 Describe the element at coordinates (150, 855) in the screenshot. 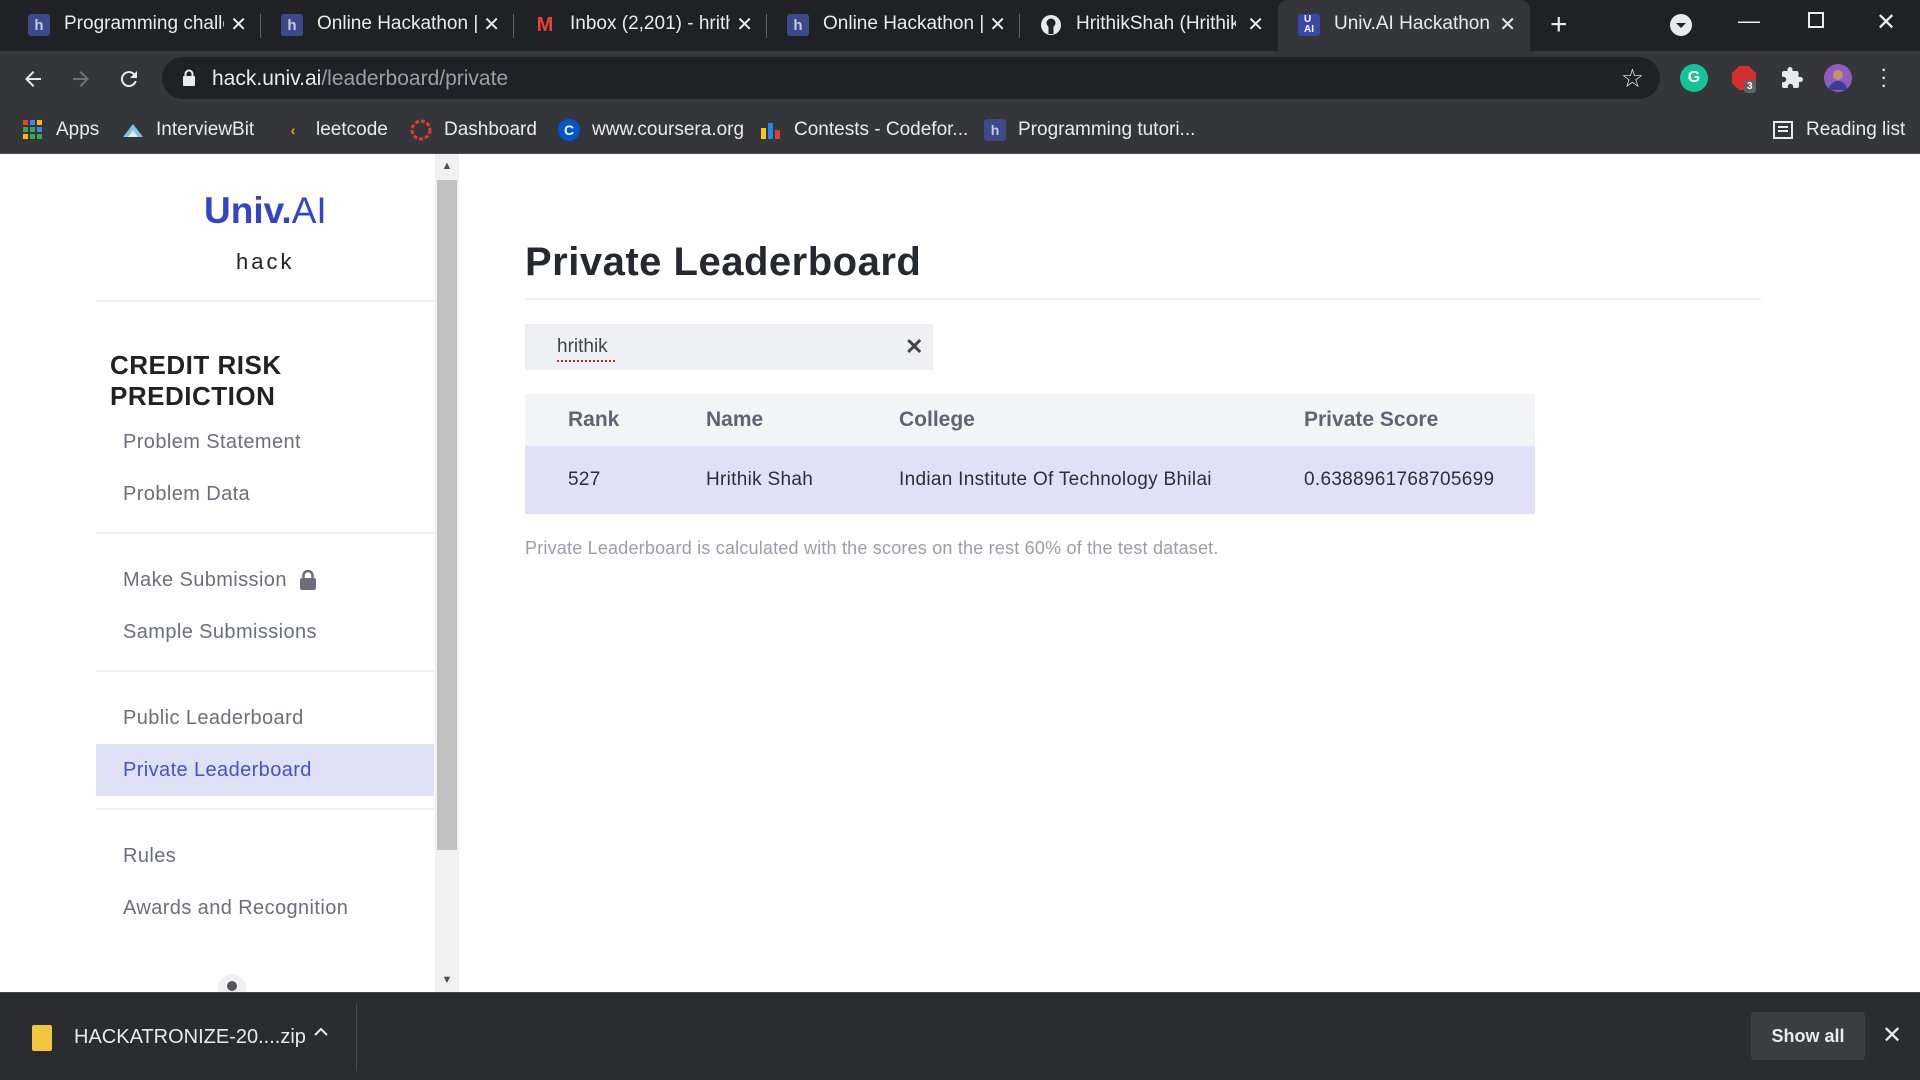

I see `sidebar-item-label: Rules` at that location.